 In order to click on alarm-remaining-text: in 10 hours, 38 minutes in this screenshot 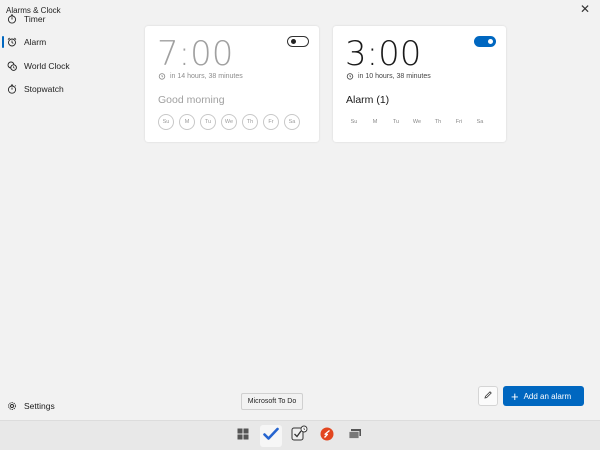, I will do `click(394, 76)`.